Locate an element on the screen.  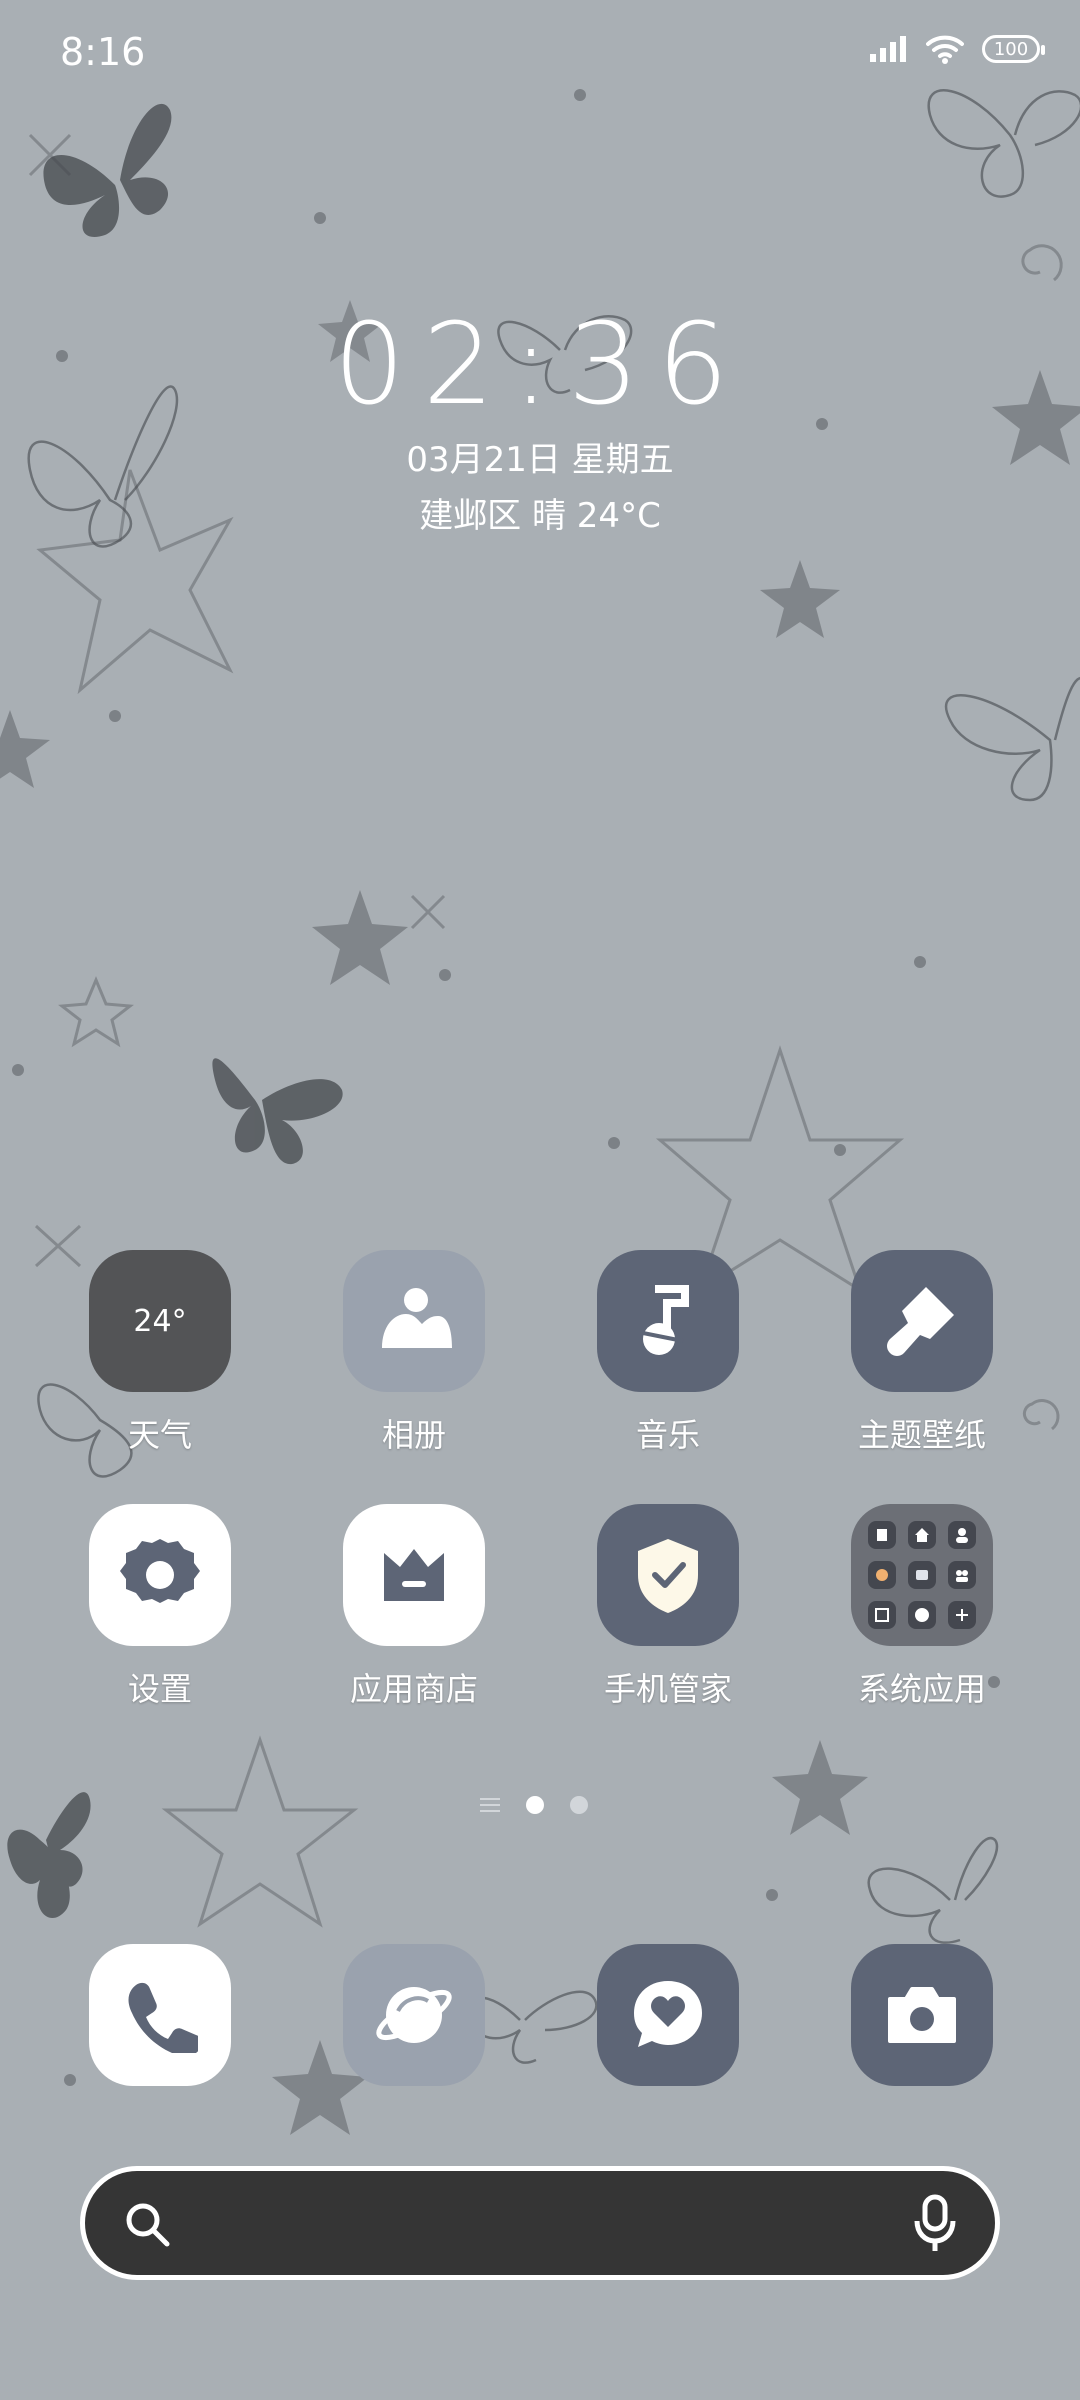
app-weather: 24° 天气 is located at coordinates (160, 1353).